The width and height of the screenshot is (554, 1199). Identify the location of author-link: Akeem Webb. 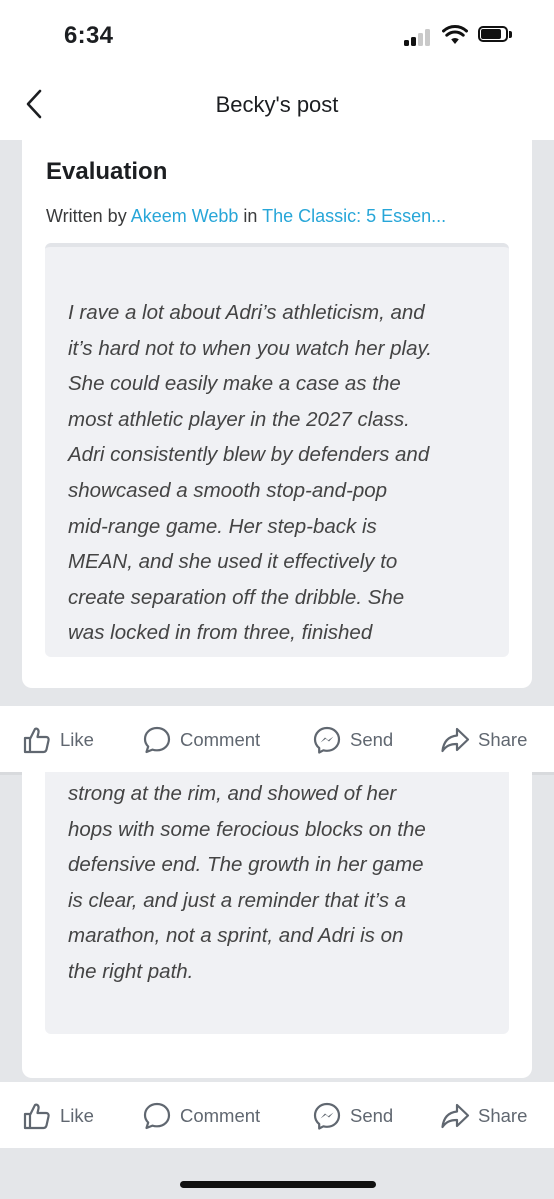
(185, 216).